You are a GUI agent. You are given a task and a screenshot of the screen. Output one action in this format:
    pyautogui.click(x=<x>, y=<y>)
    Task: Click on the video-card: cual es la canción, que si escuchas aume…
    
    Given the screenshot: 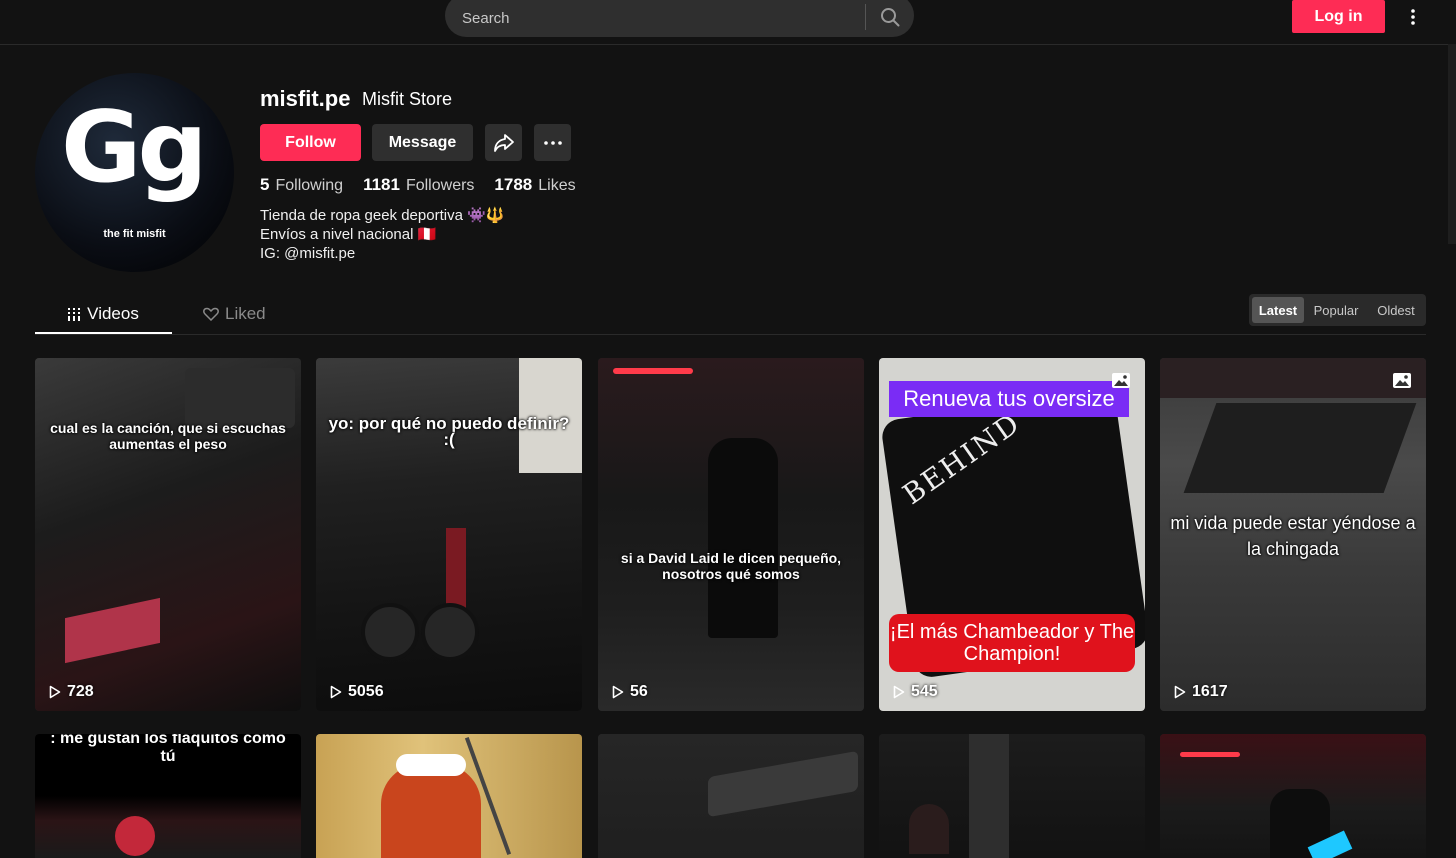 What is the action you would take?
    pyautogui.click(x=168, y=534)
    